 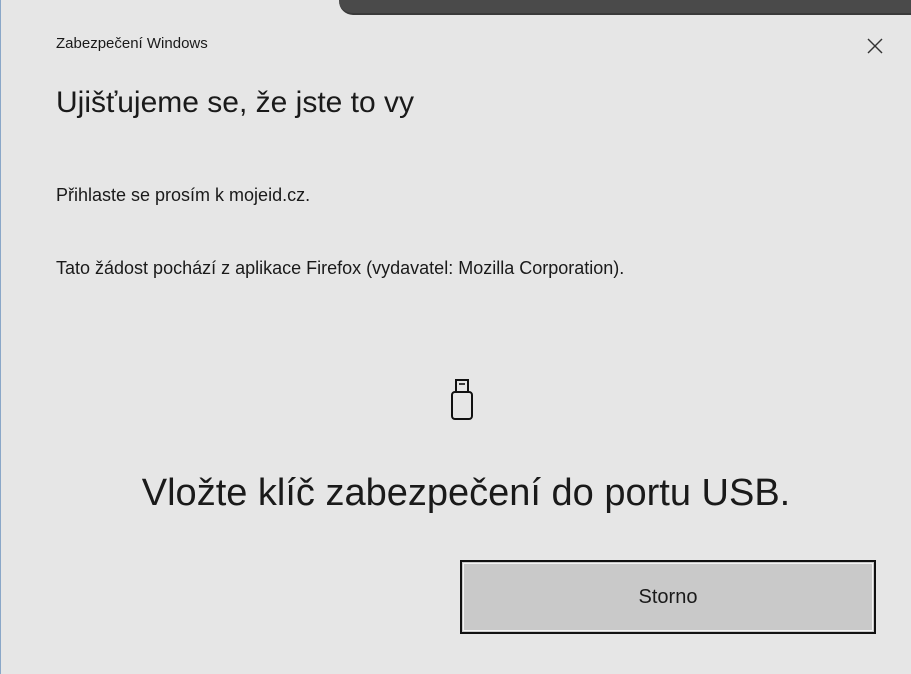 I want to click on close-button, so click(x=875, y=46).